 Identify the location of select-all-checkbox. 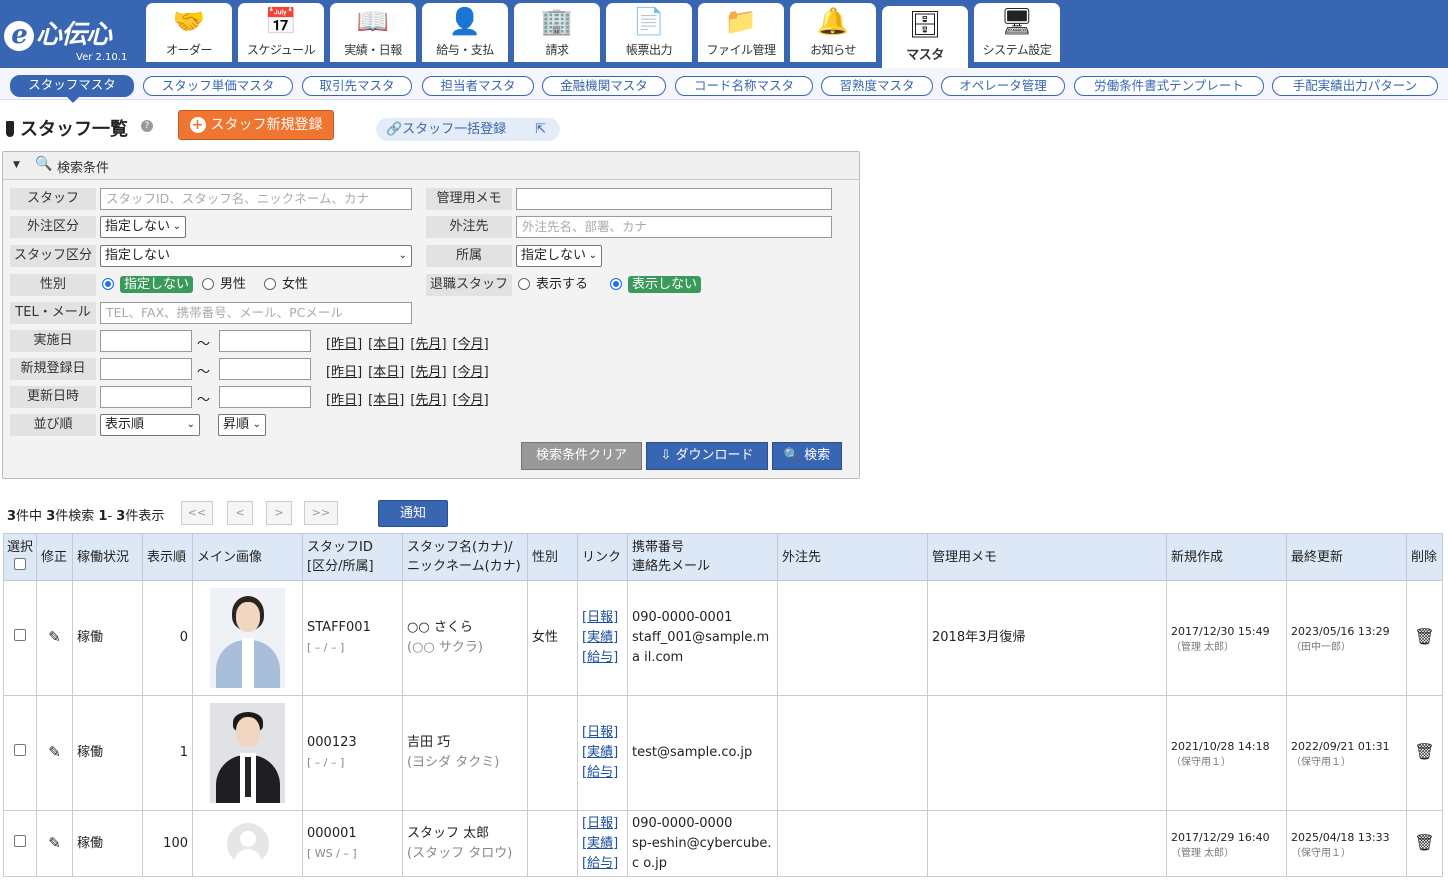
(20, 564).